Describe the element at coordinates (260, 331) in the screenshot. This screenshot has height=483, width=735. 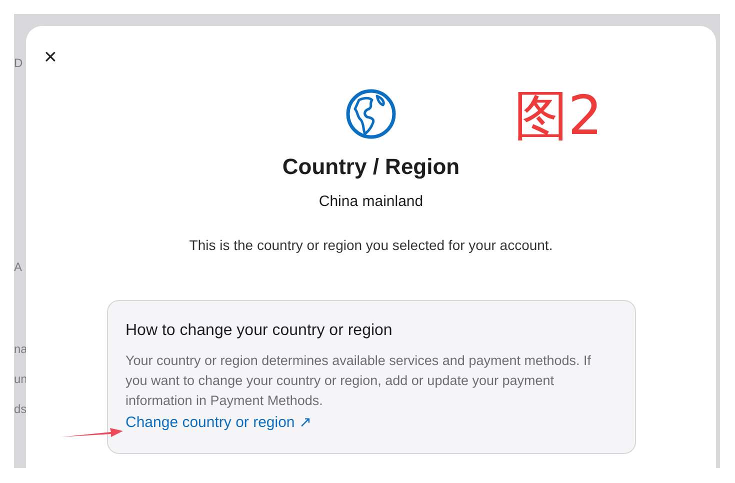
I see `info-heading: How to change your country or region` at that location.